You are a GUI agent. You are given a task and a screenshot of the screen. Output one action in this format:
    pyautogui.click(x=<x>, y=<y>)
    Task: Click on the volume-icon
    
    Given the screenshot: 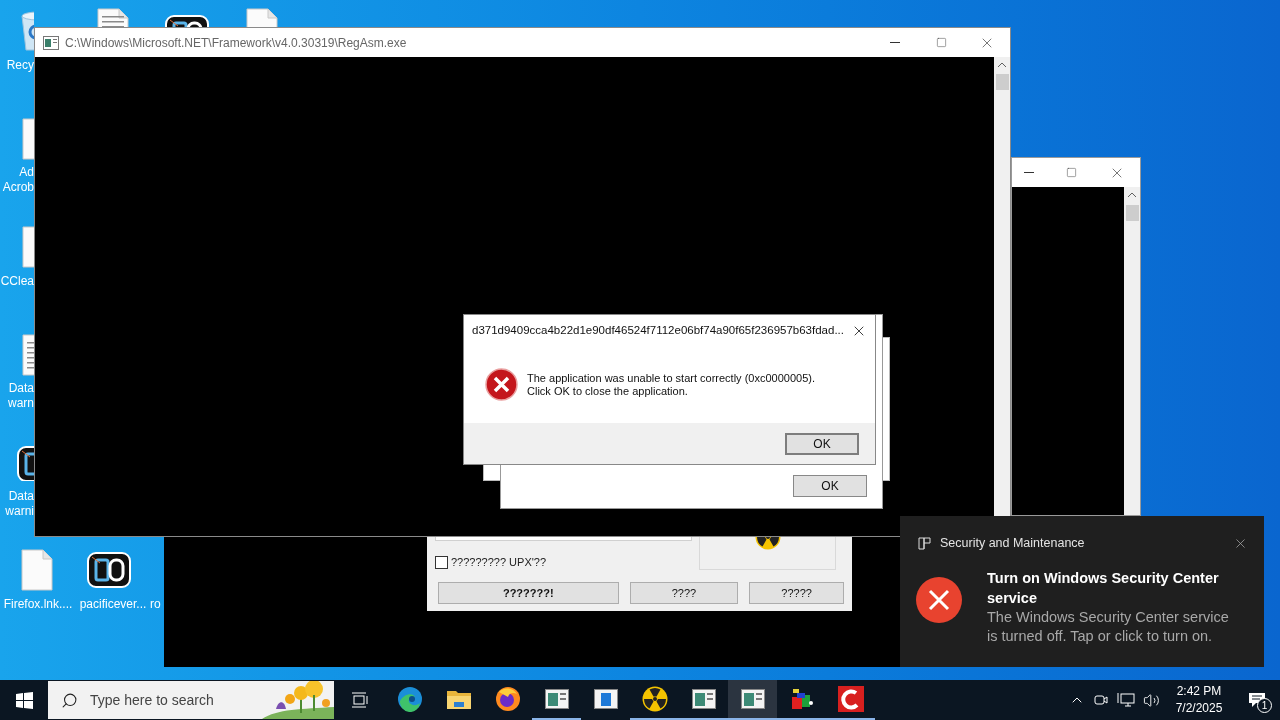 What is the action you would take?
    pyautogui.click(x=1151, y=700)
    